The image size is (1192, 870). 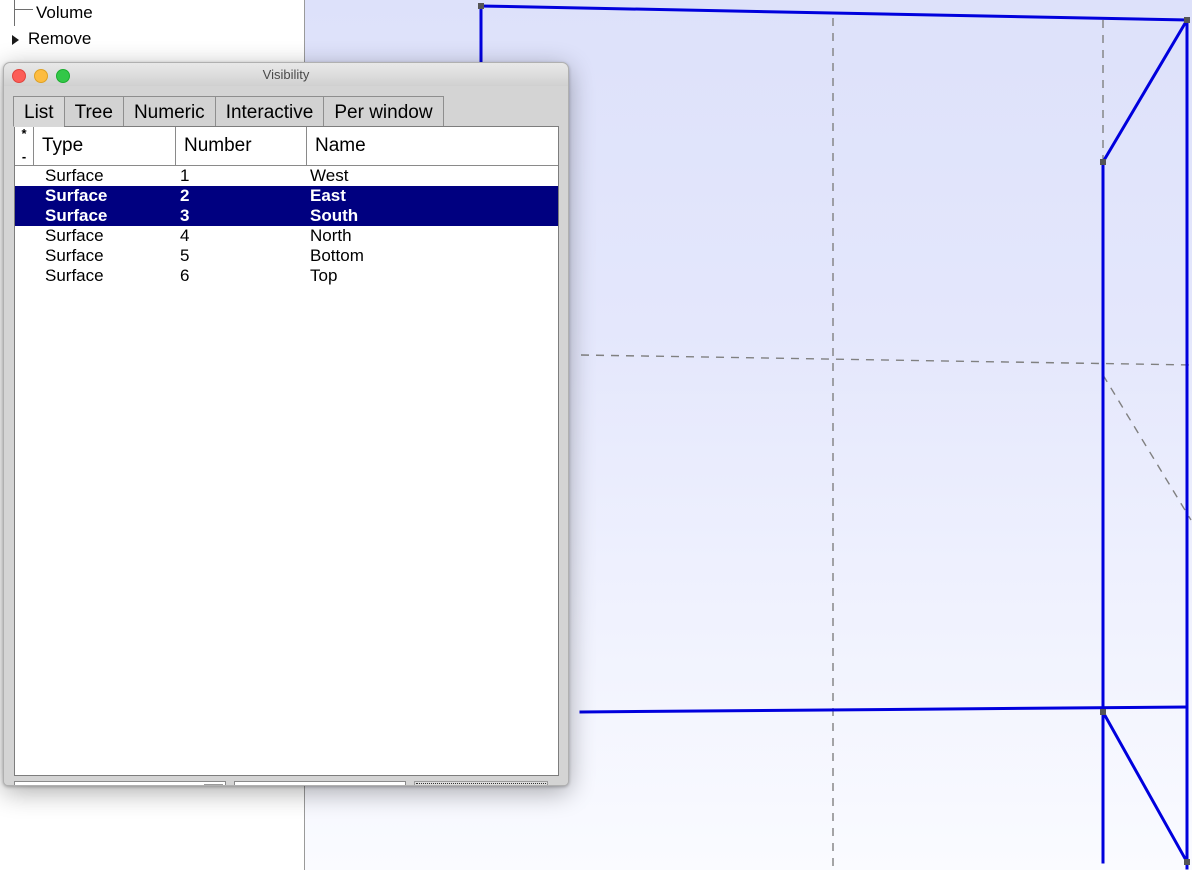 What do you see at coordinates (15, 40) in the screenshot?
I see `chevron-right-icon` at bounding box center [15, 40].